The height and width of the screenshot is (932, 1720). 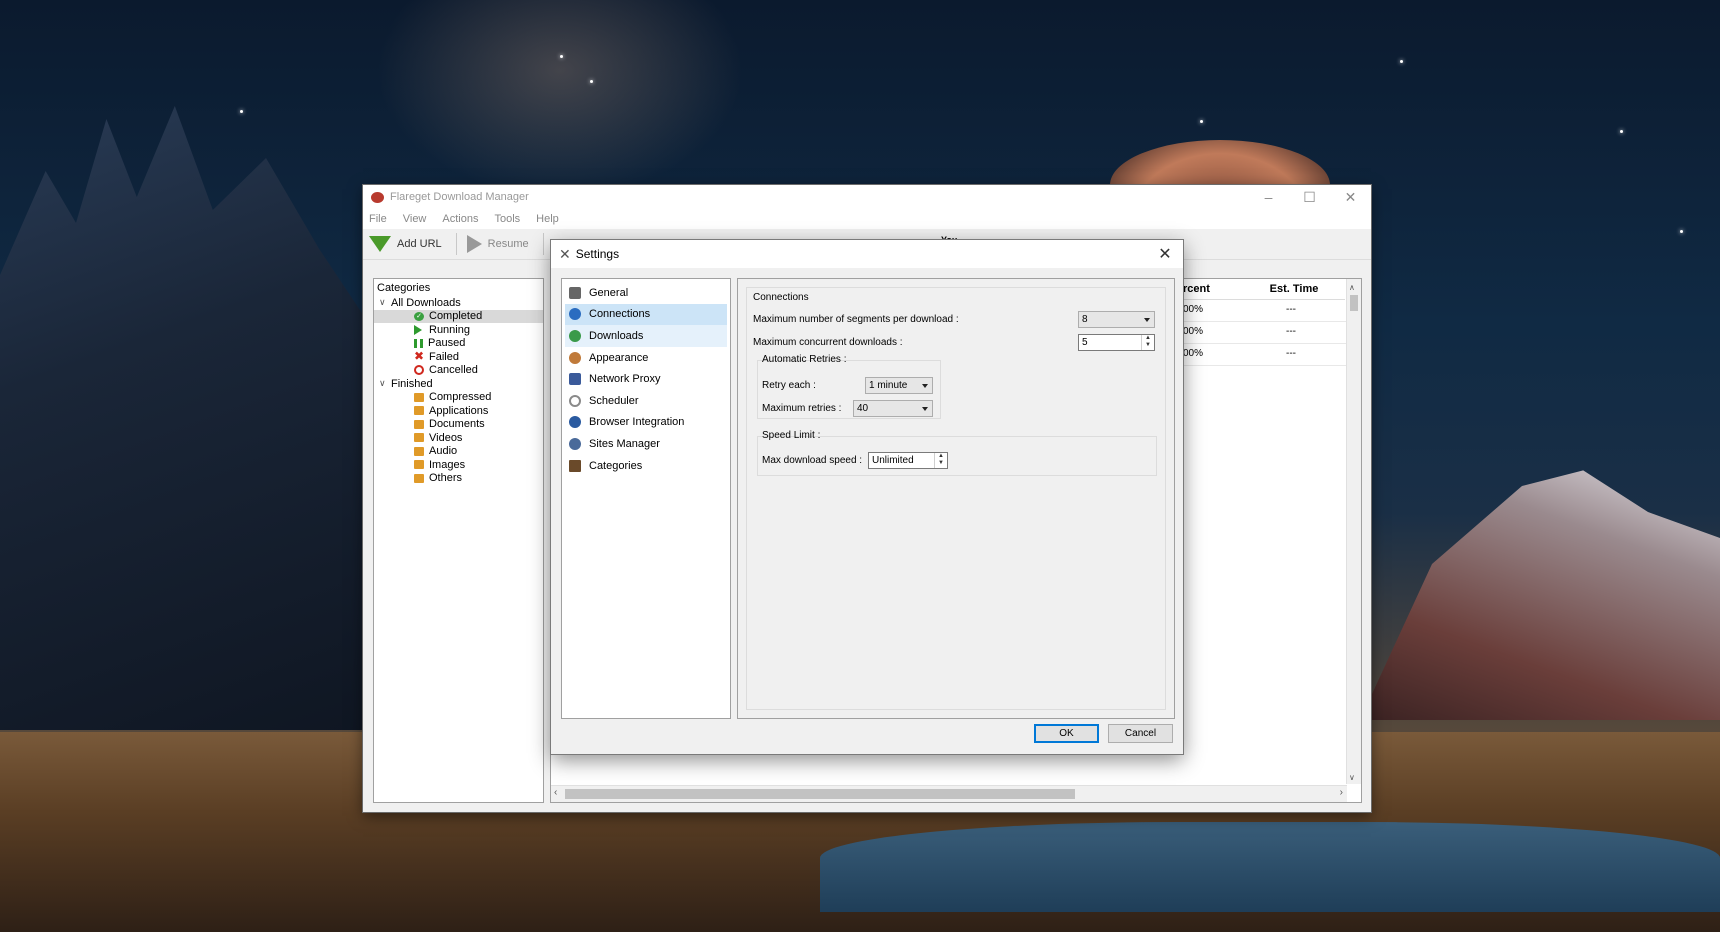 I want to click on tree-item-failed: ✖ Failed, so click(x=458, y=357).